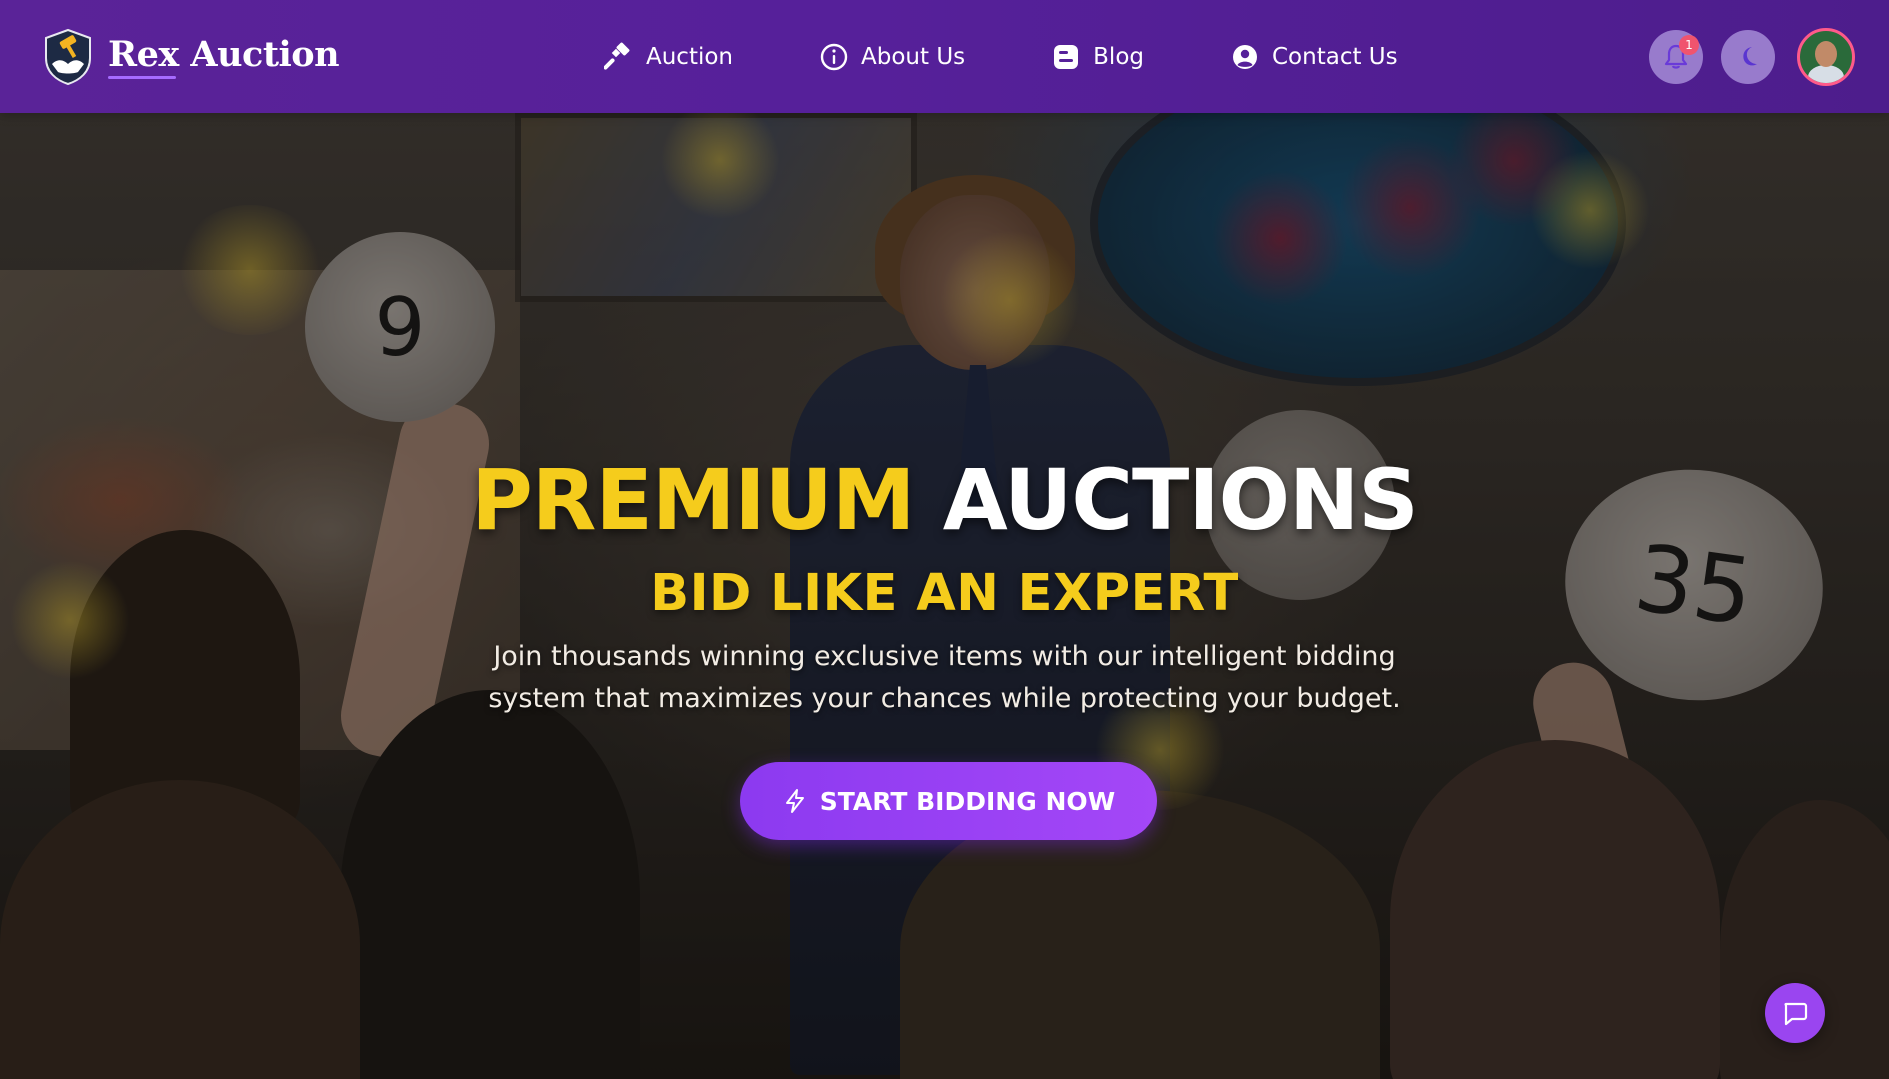 This screenshot has width=1889, height=1079. I want to click on nav-item-auction: Auction, so click(668, 57).